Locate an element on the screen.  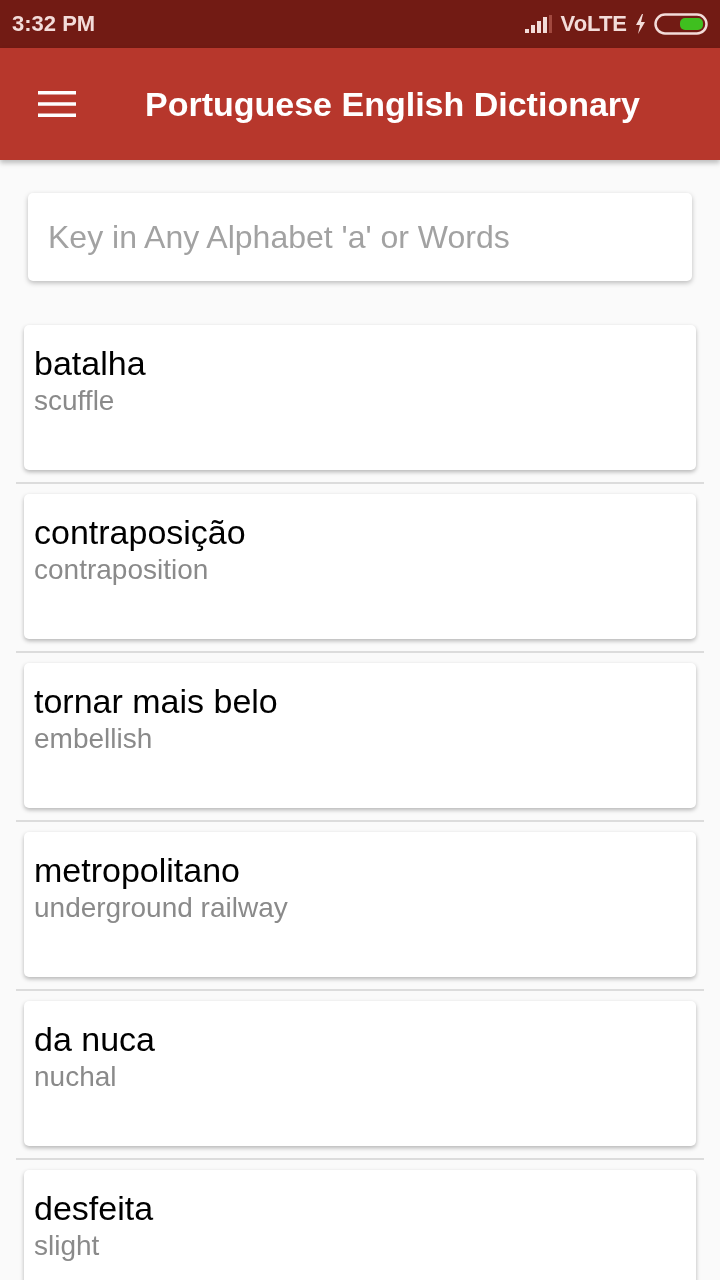
entry-translation: slight is located at coordinates (67, 1246).